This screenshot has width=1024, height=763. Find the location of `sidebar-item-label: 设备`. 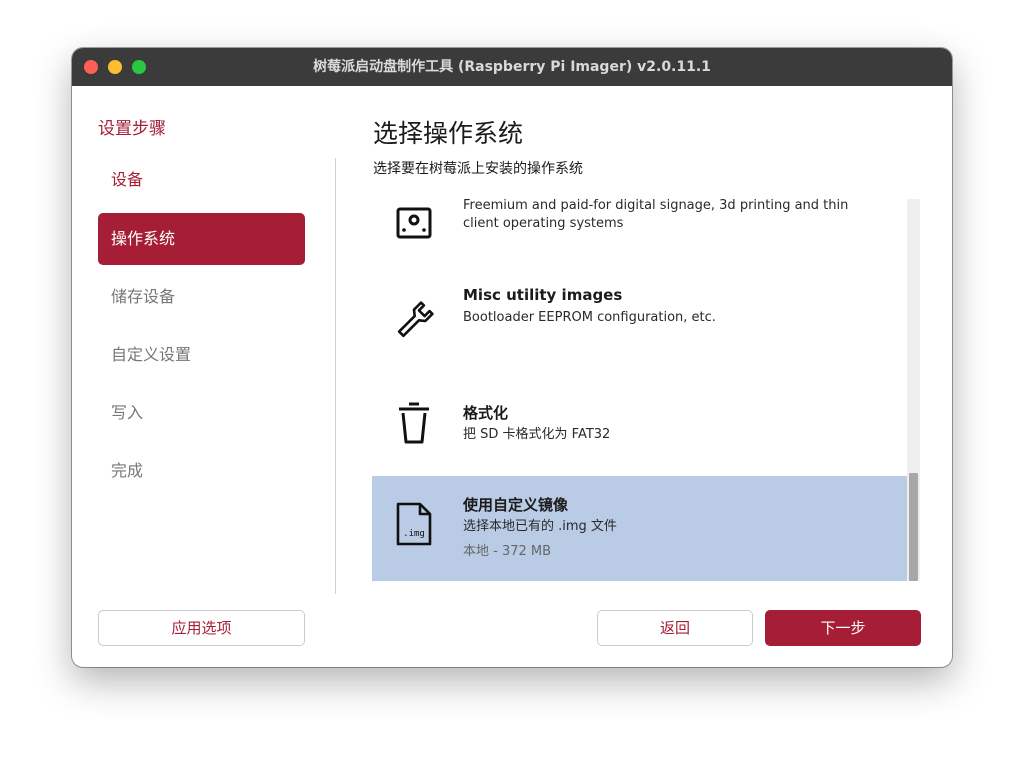

sidebar-item-label: 设备 is located at coordinates (127, 179).